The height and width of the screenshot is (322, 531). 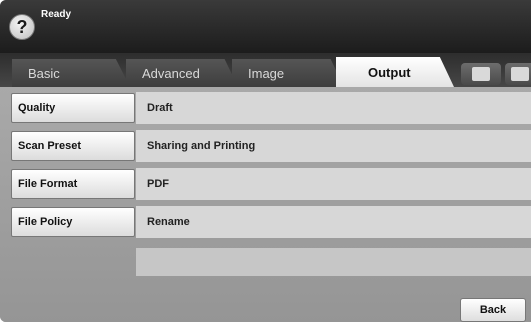 What do you see at coordinates (493, 310) in the screenshot?
I see `back-button: Back` at bounding box center [493, 310].